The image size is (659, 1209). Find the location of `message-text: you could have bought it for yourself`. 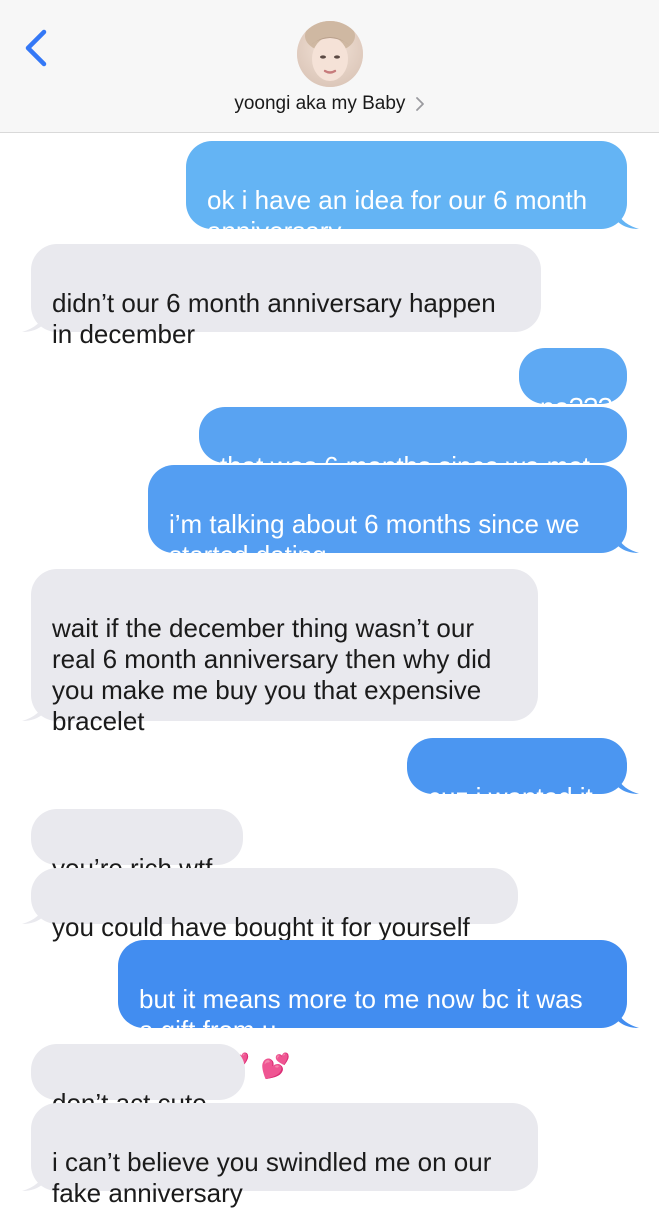

message-text: you could have bought it for yourself is located at coordinates (261, 927).